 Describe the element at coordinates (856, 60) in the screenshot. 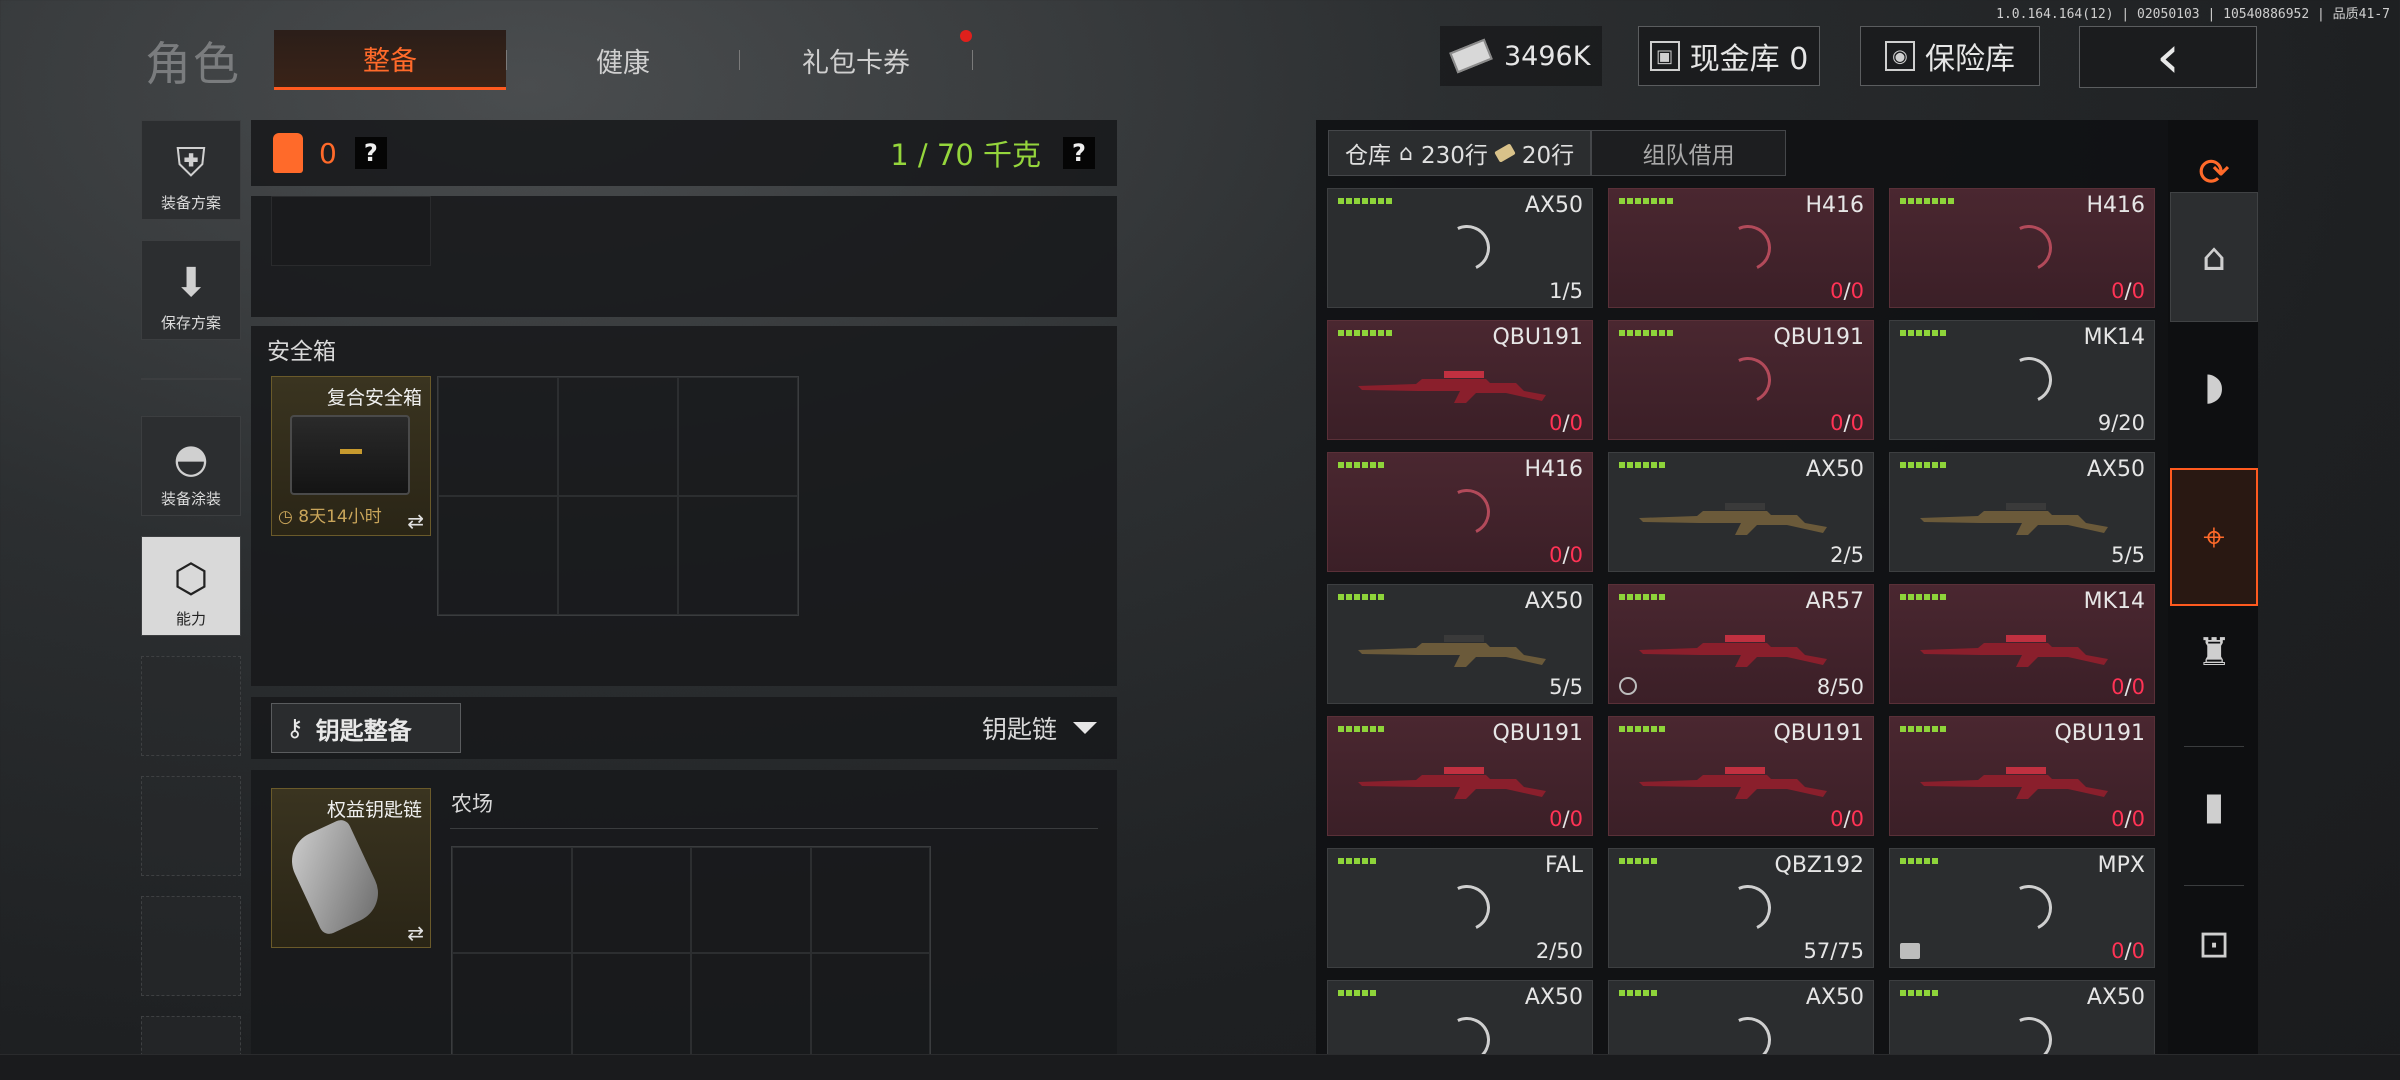

I see `tab-gift-coupons: 礼包卡券` at that location.